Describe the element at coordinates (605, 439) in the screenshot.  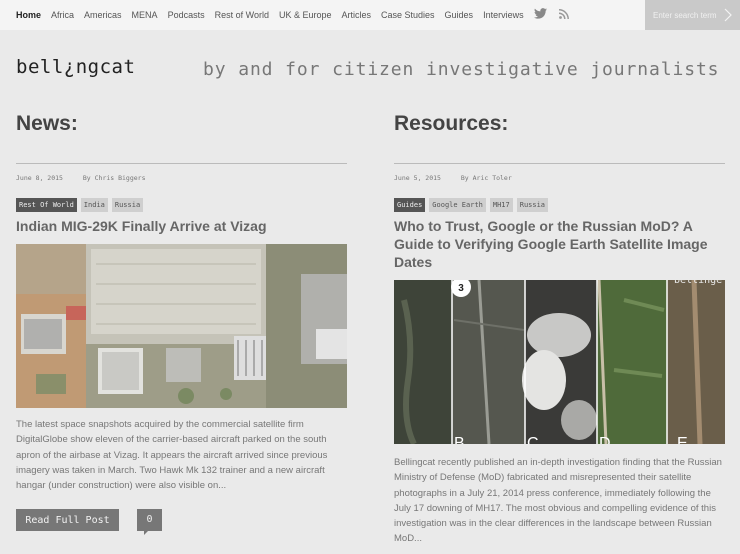
I see `panel-label-d: D` at that location.